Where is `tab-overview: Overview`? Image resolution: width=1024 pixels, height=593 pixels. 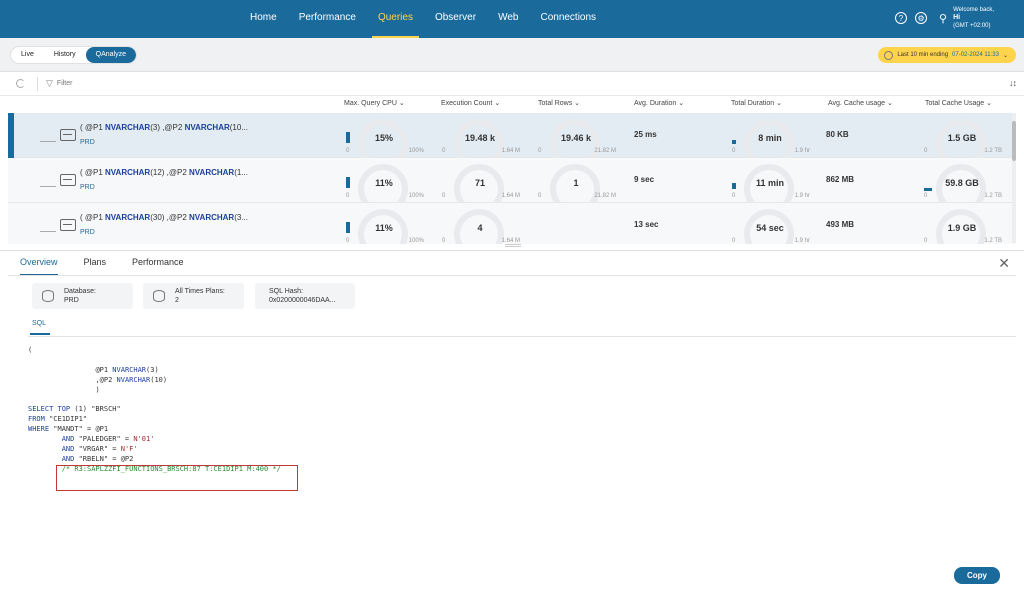 tab-overview: Overview is located at coordinates (39, 266).